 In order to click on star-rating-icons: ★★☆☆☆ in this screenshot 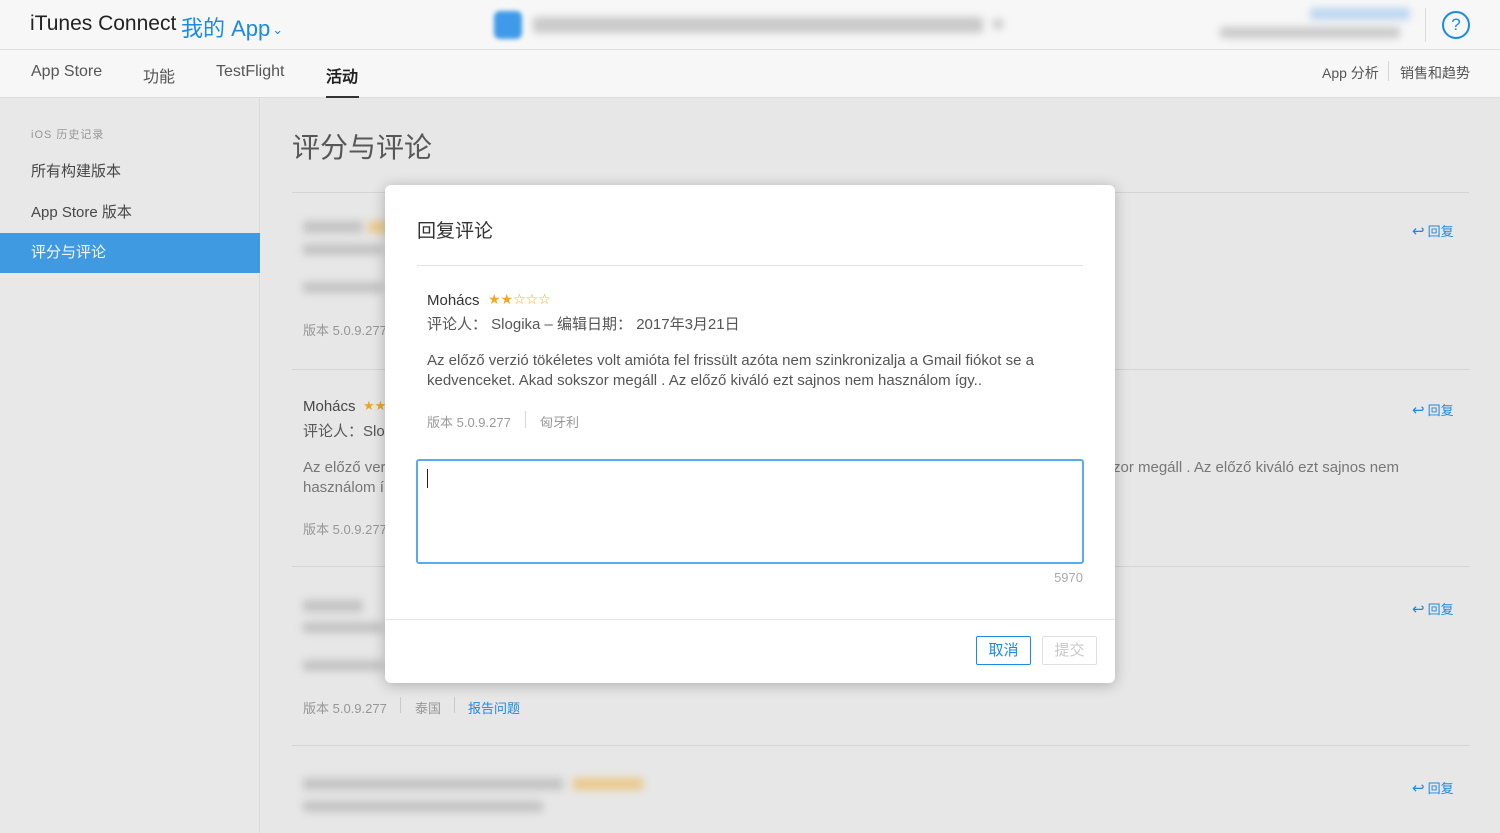, I will do `click(519, 299)`.